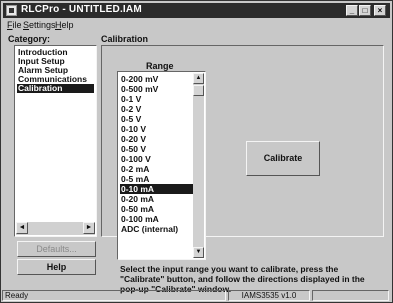 The width and height of the screenshot is (393, 303). I want to click on range-item: 0-2 V, so click(156, 109).